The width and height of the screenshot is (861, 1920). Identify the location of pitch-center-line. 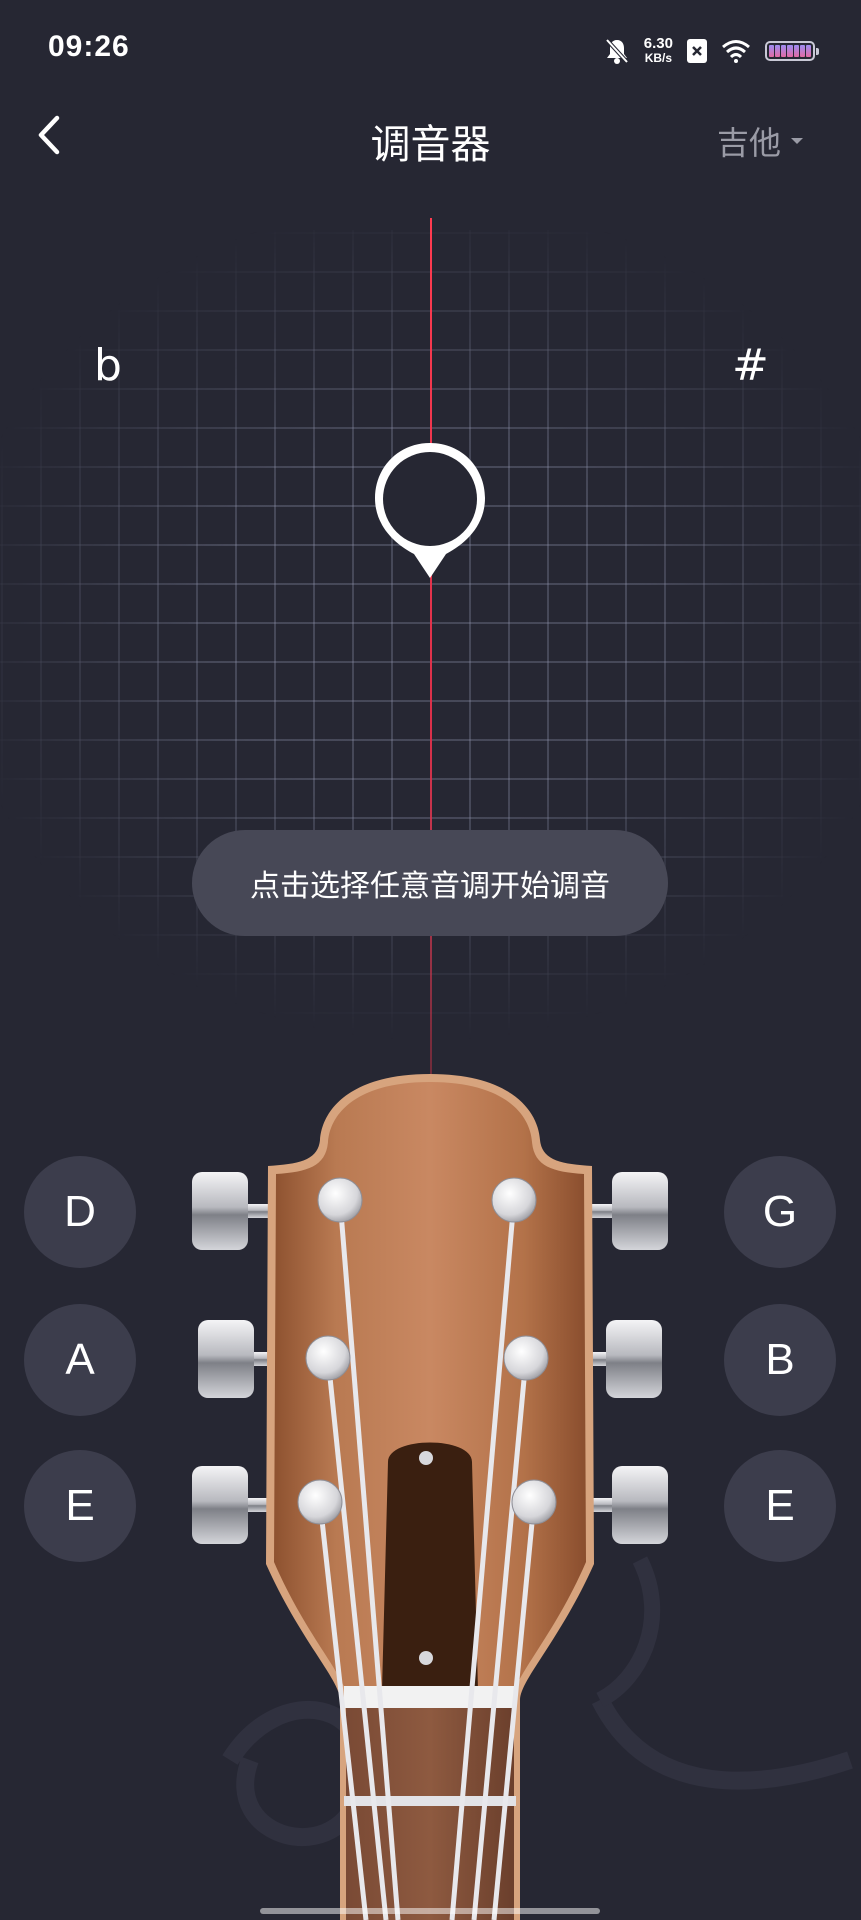
(431, 648).